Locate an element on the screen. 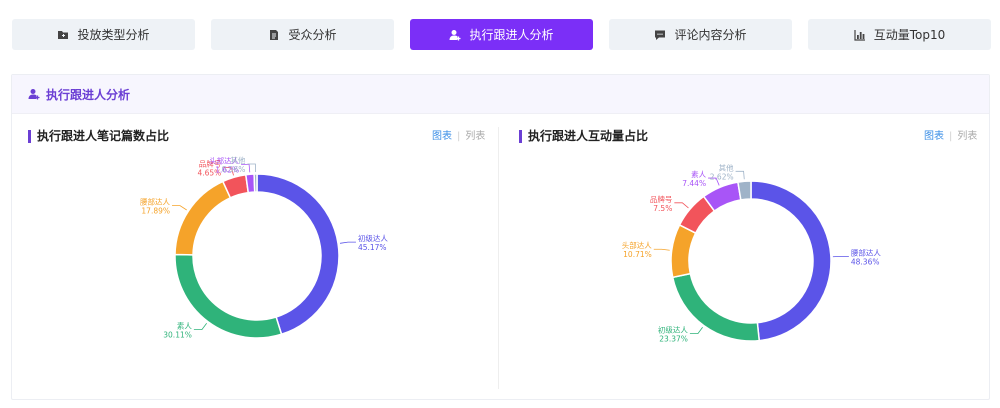  tab-placement-type: 投放类型分析 is located at coordinates (103, 34).